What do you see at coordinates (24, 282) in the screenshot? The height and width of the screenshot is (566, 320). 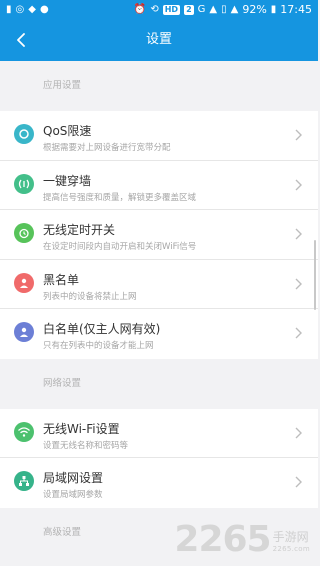 I see `user-block-icon` at bounding box center [24, 282].